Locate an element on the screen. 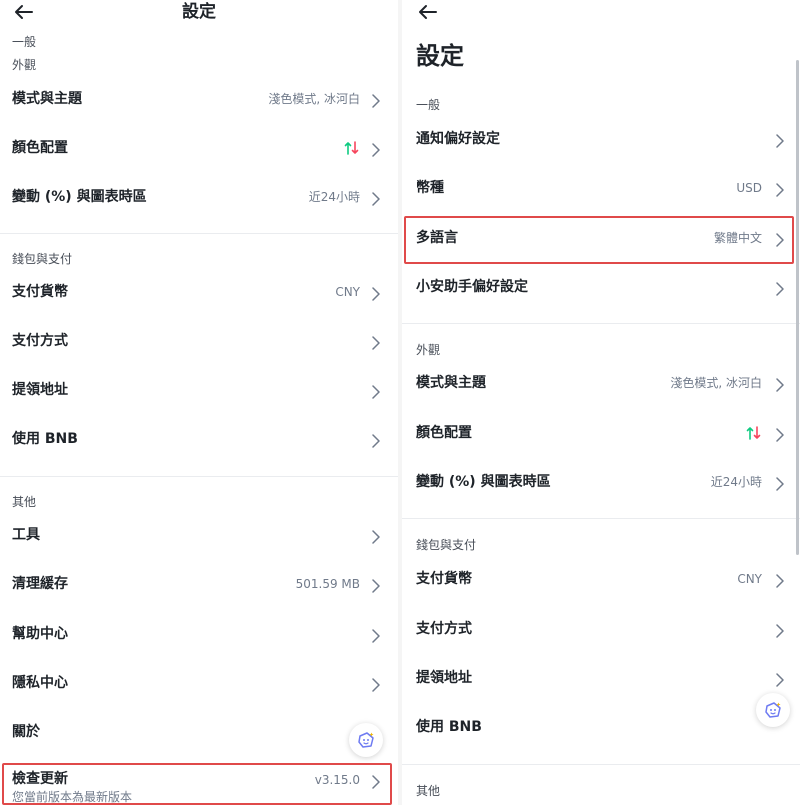 This screenshot has height=805, width=800. row-label: 隱私中心 is located at coordinates (40, 683).